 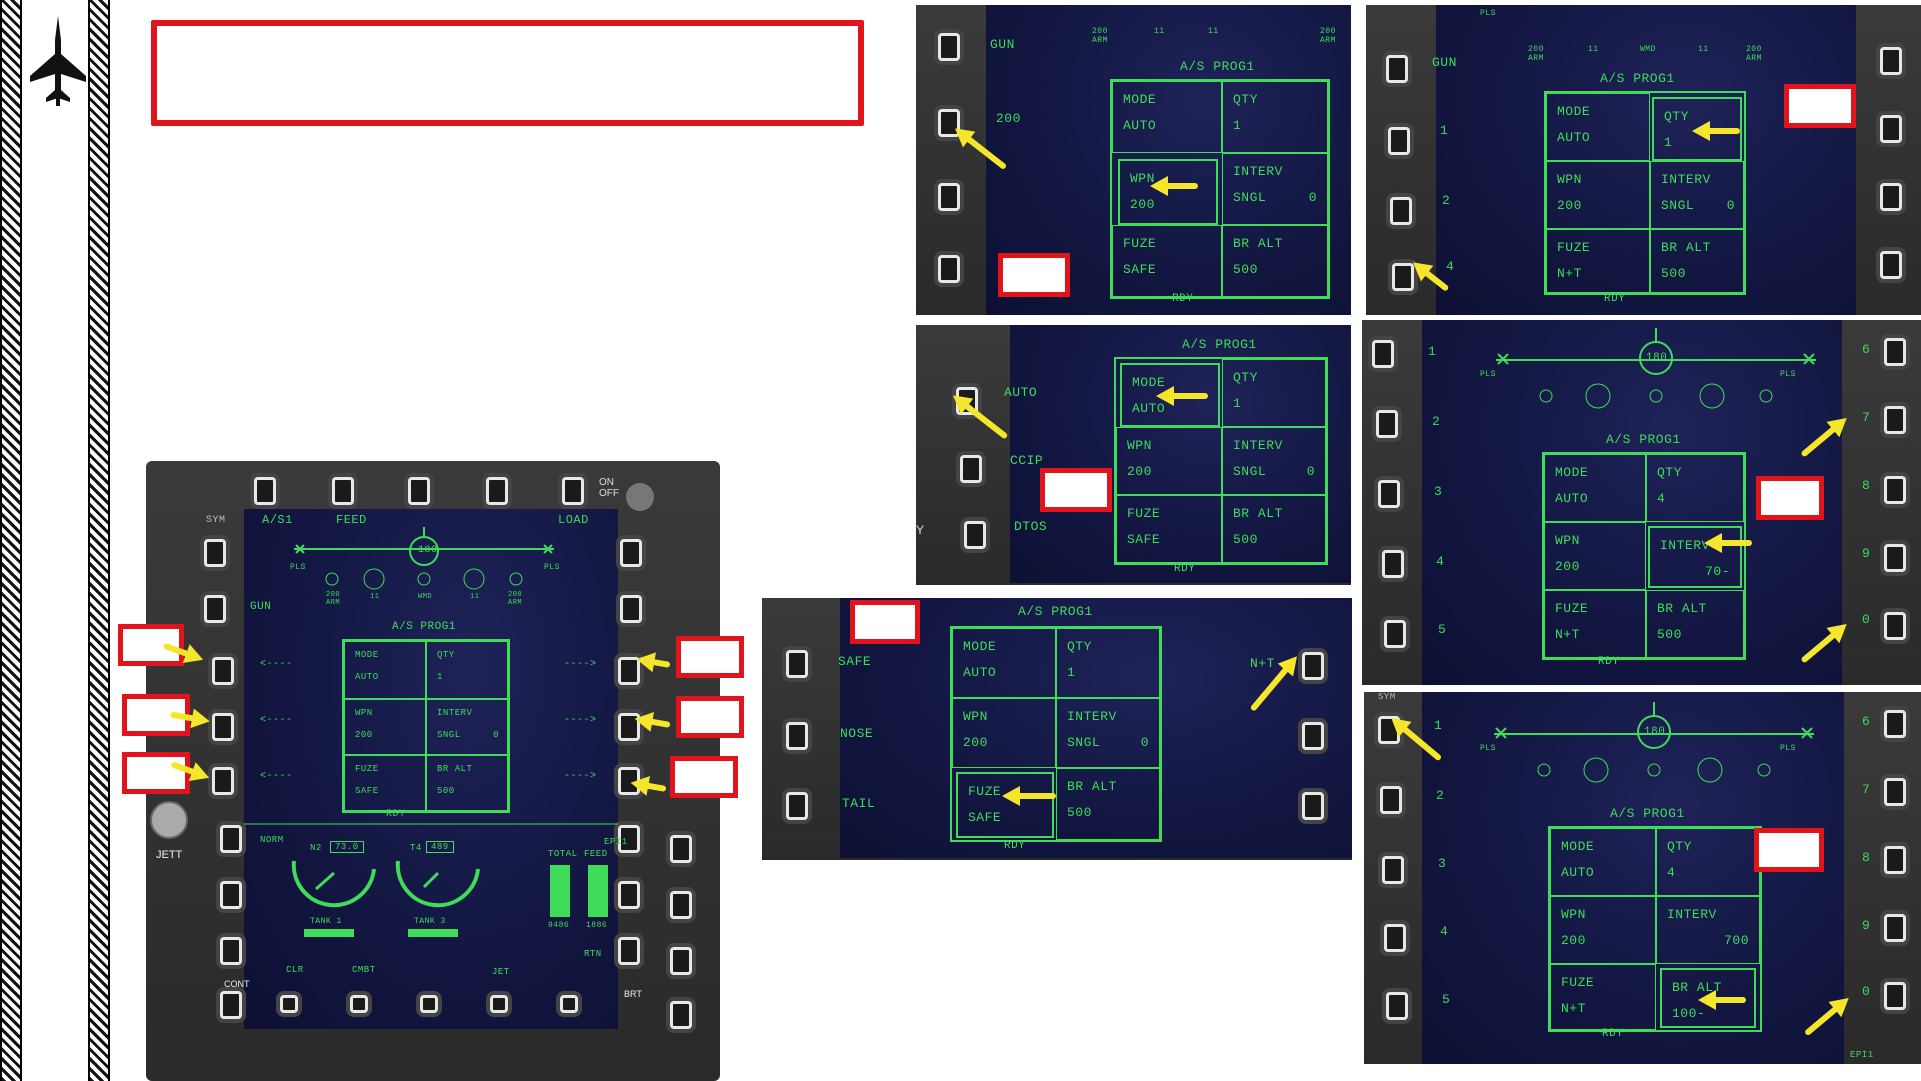 What do you see at coordinates (467, 670) in the screenshot?
I see `qty-cell: QTY 1` at bounding box center [467, 670].